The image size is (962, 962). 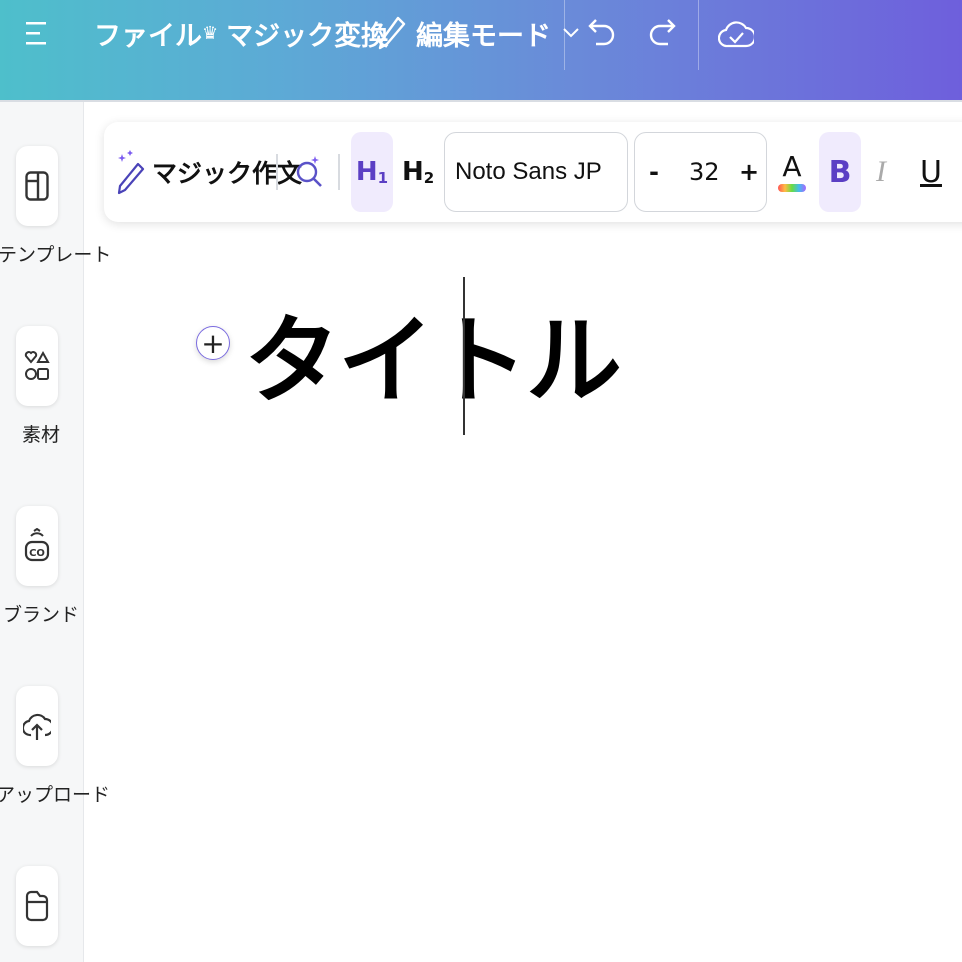 I want to click on elements-icon, so click(x=37, y=366).